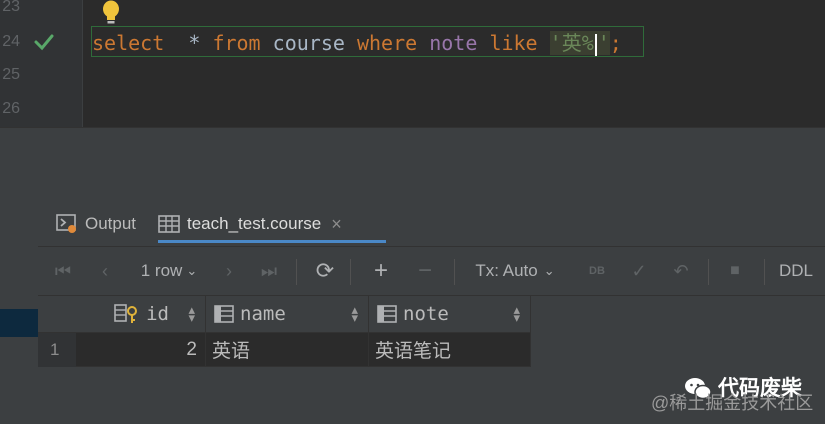 The height and width of the screenshot is (424, 825). Describe the element at coordinates (44, 42) in the screenshot. I see `checkmark-icon` at that location.